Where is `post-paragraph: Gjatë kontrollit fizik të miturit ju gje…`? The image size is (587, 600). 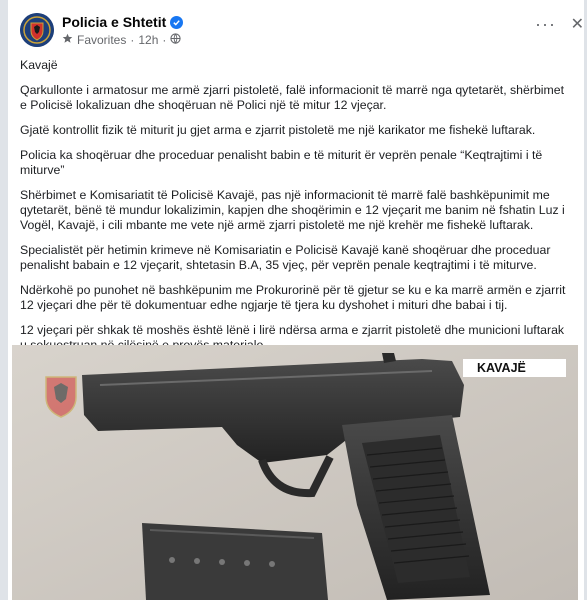 post-paragraph: Gjatë kontrollit fizik të miturit ju gje… is located at coordinates (278, 130).